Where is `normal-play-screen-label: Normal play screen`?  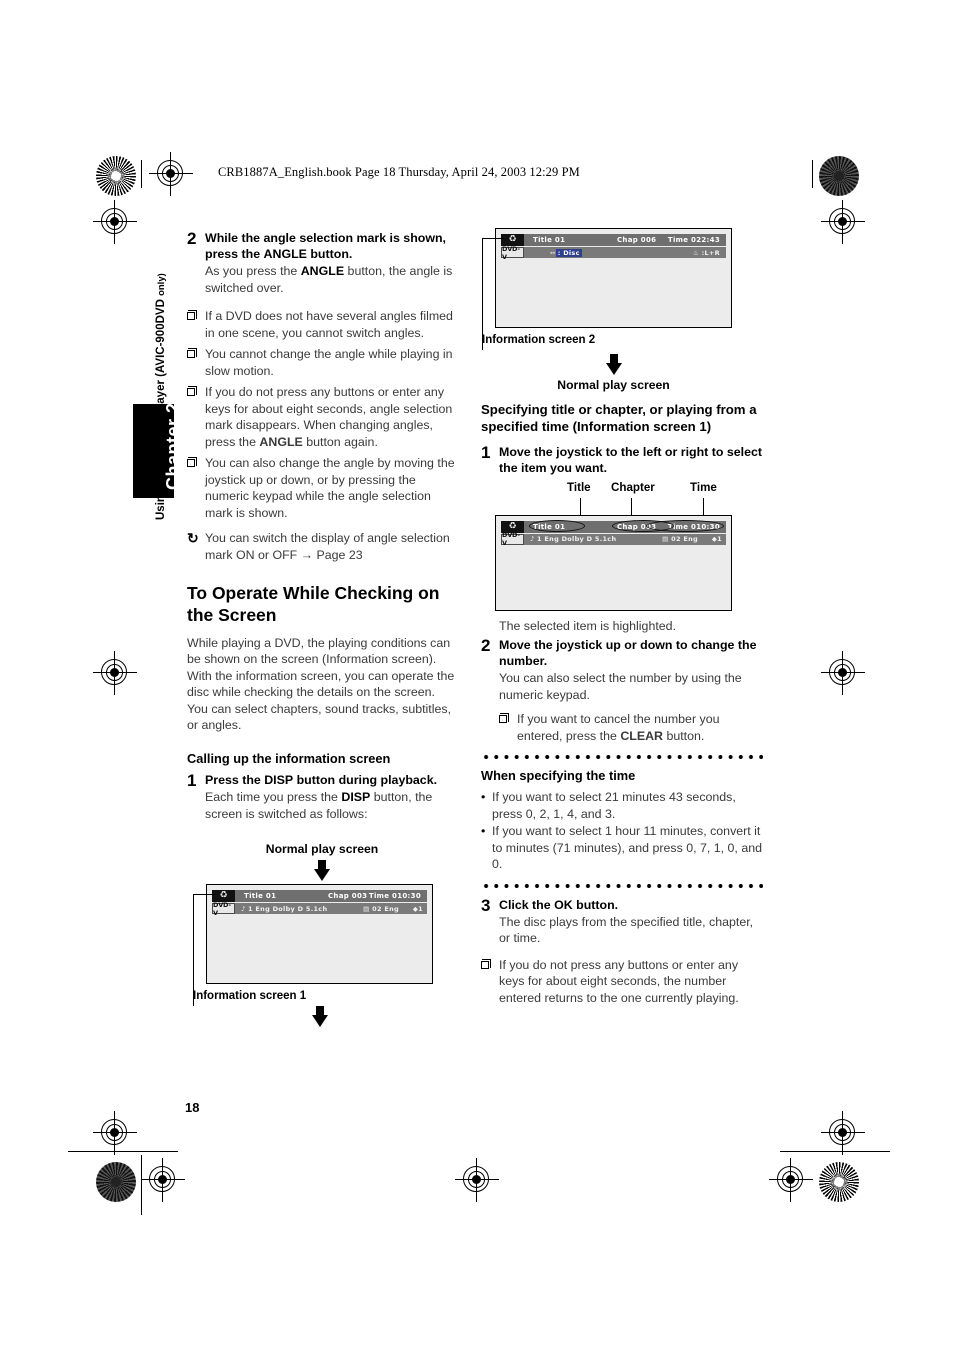 normal-play-screen-label: Normal play screen is located at coordinates (613, 385).